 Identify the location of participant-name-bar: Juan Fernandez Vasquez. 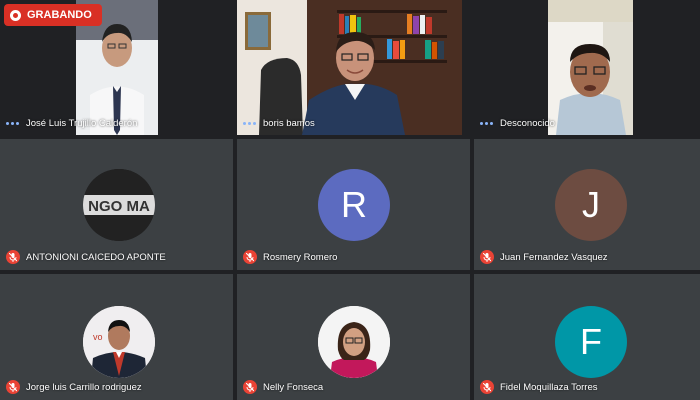
(587, 257).